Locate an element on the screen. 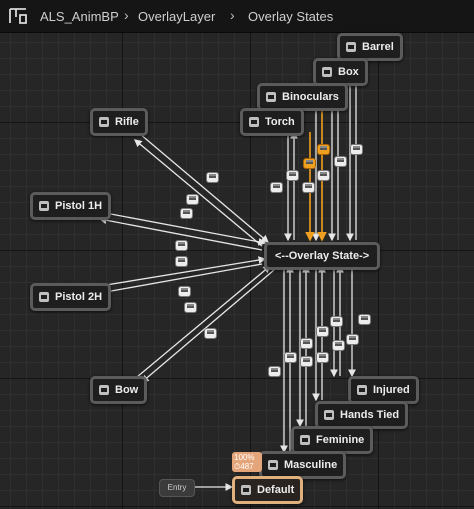  breadcrumb-overlay-states: Overlay States is located at coordinates (290, 16).